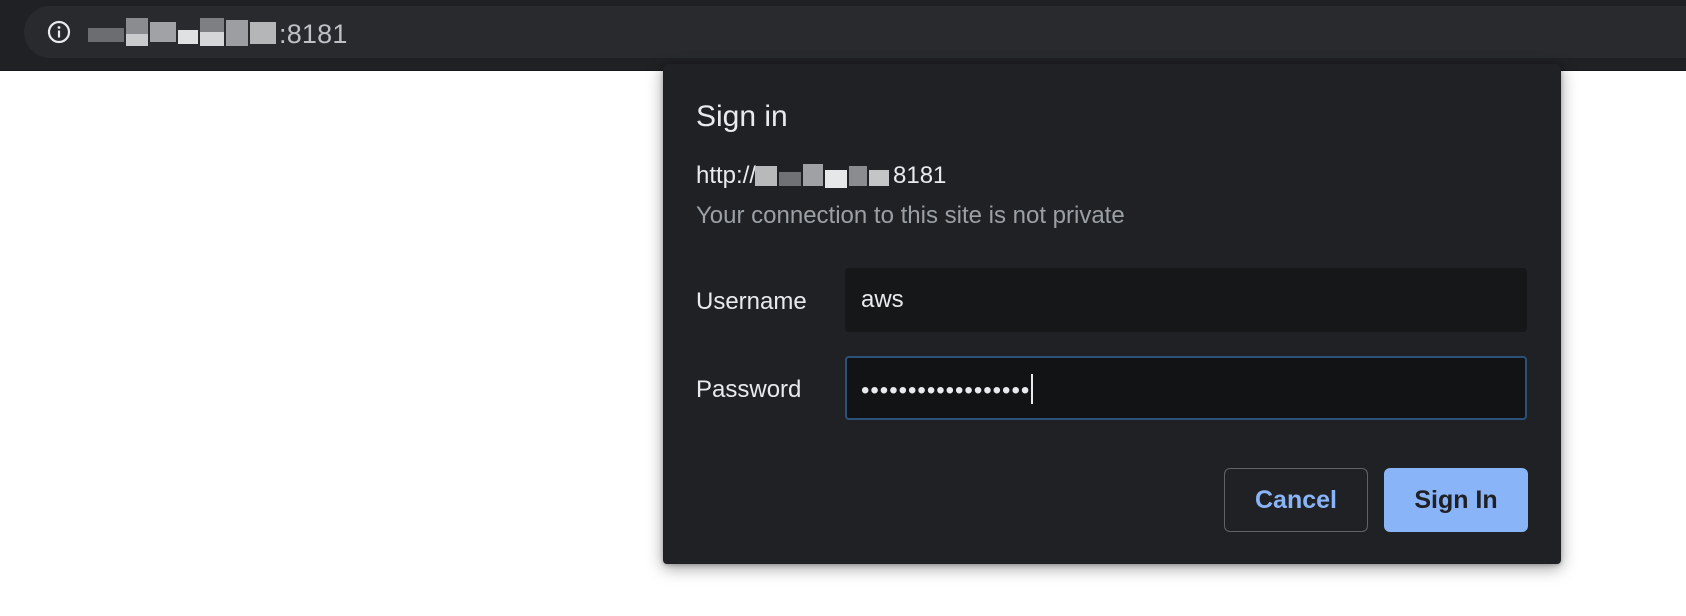  What do you see at coordinates (1296, 500) in the screenshot?
I see `cancel-button: Cancel` at bounding box center [1296, 500].